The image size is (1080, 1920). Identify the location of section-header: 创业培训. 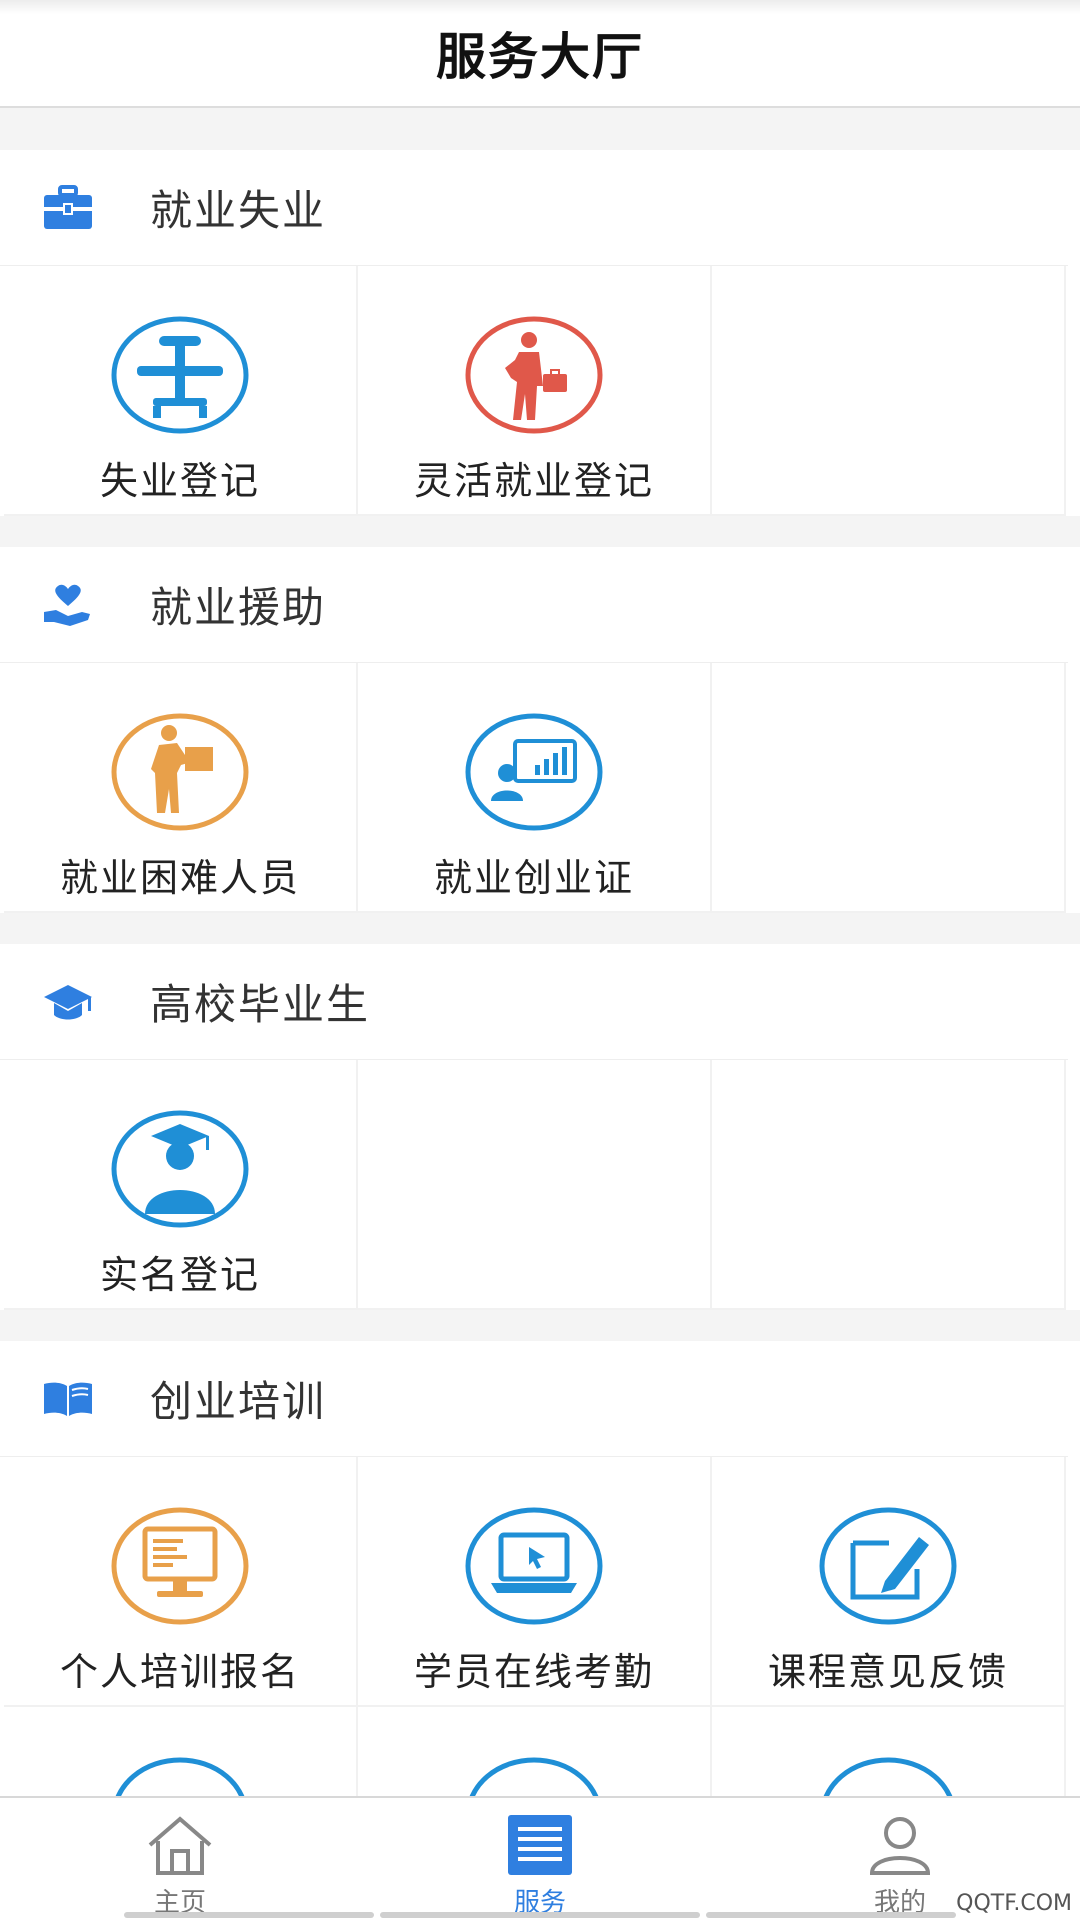
(534, 1399).